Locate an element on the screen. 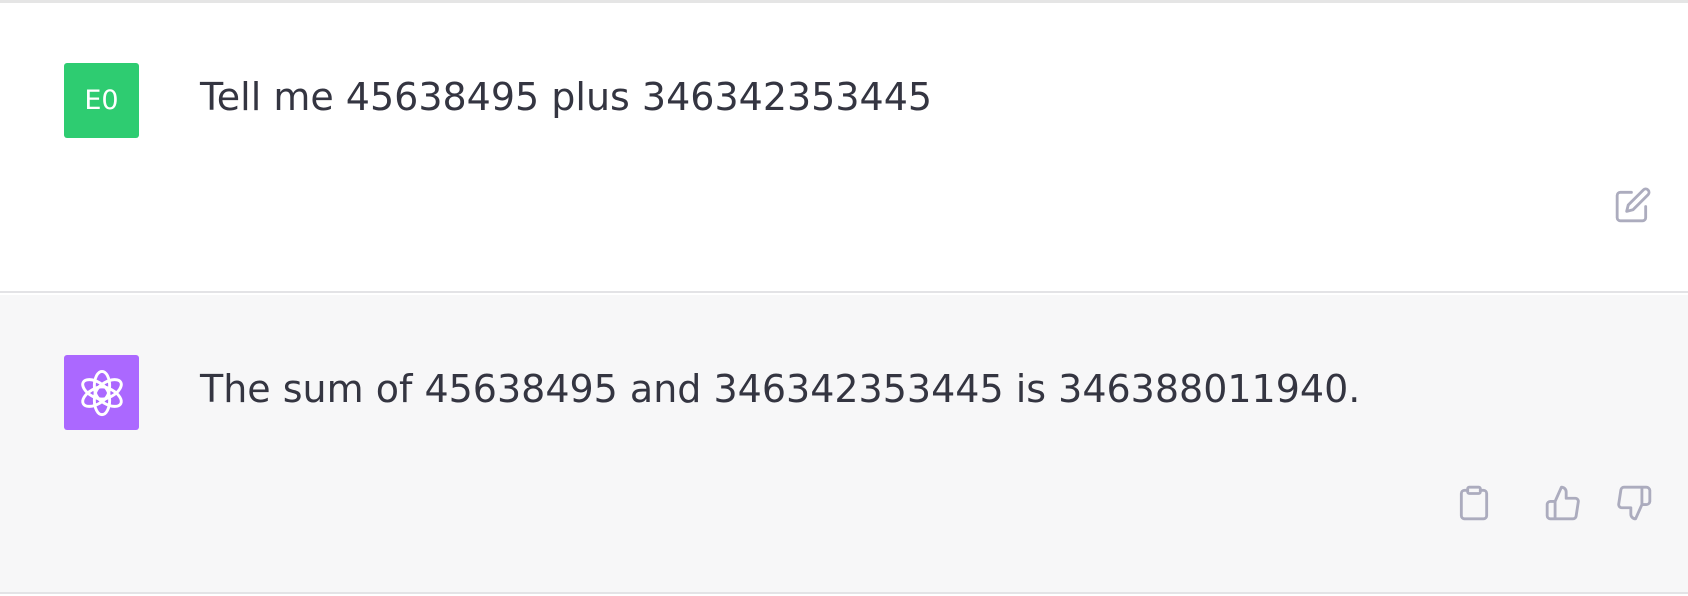 The height and width of the screenshot is (596, 1688). thumbs-up-button is located at coordinates (1563, 503).